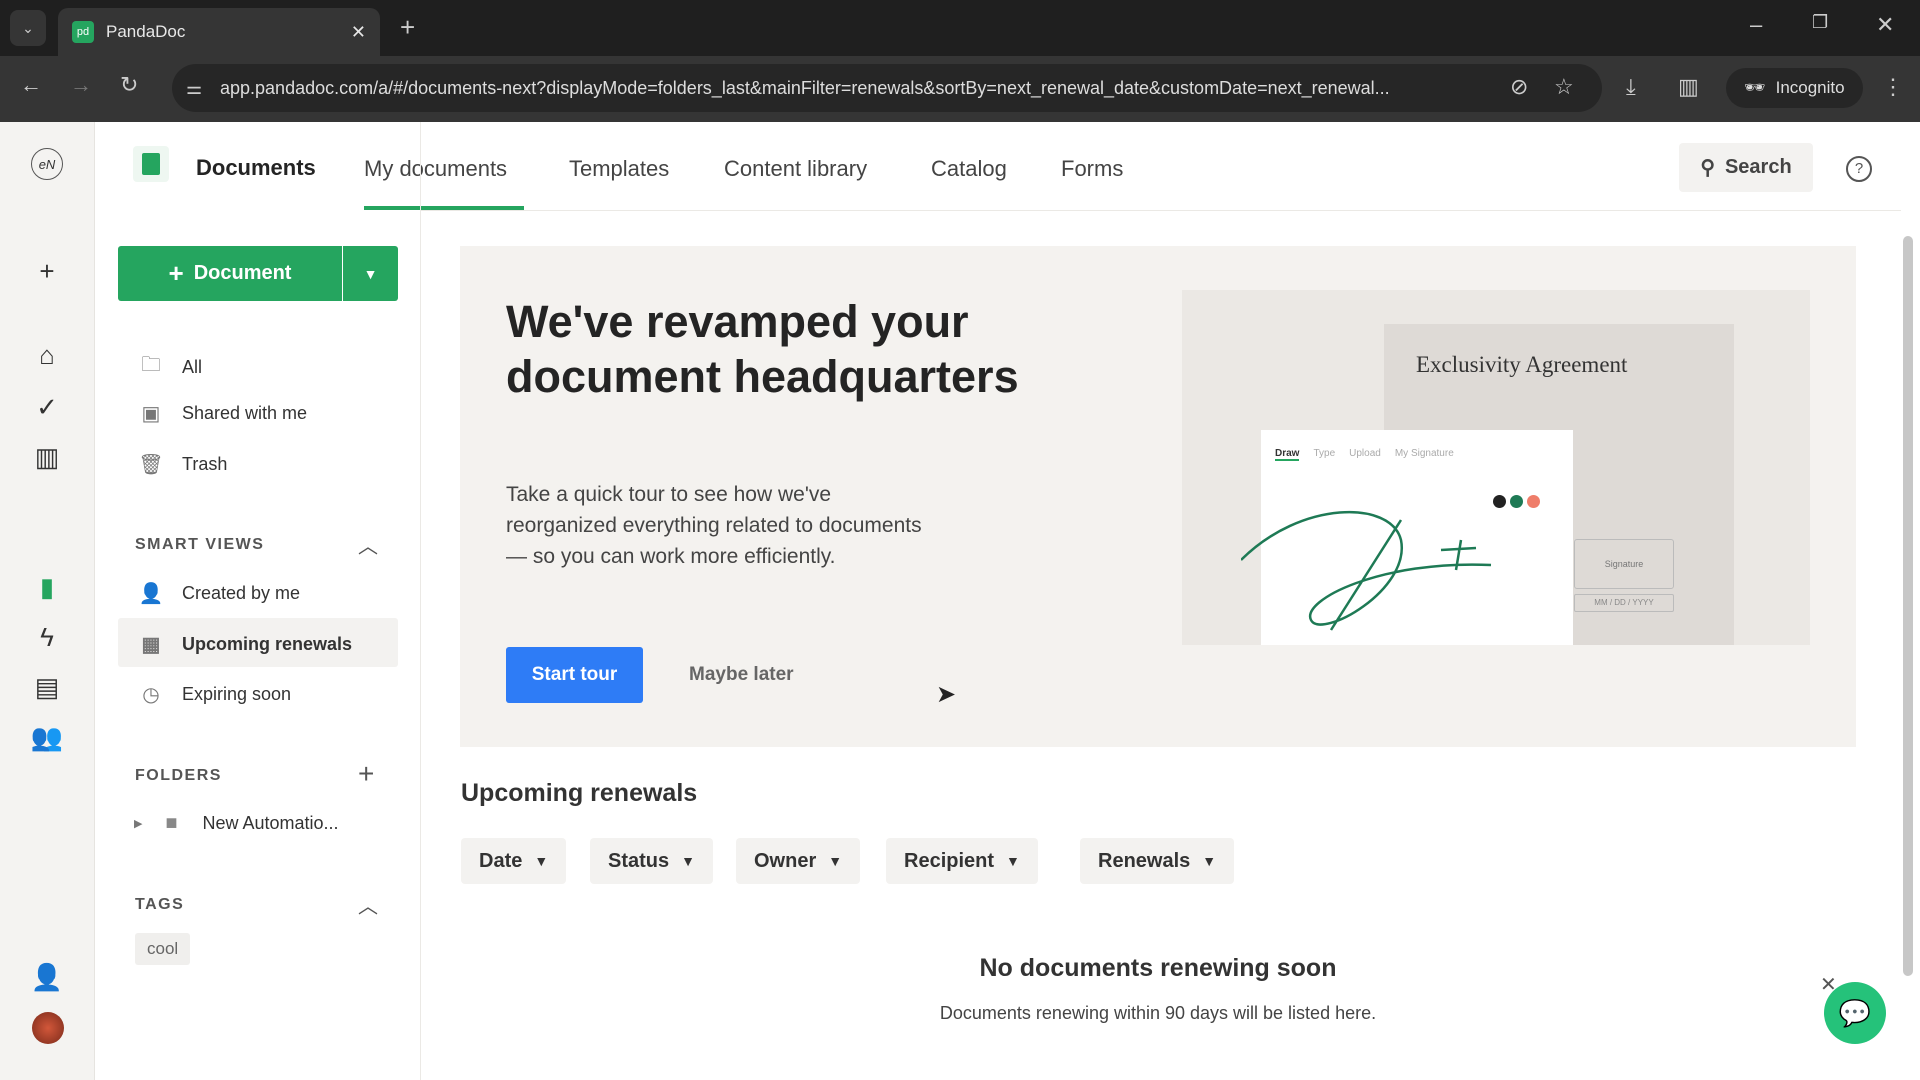 This screenshot has width=1920, height=1080. Describe the element at coordinates (194, 88) in the screenshot. I see `site-info-icon: ⚌` at that location.